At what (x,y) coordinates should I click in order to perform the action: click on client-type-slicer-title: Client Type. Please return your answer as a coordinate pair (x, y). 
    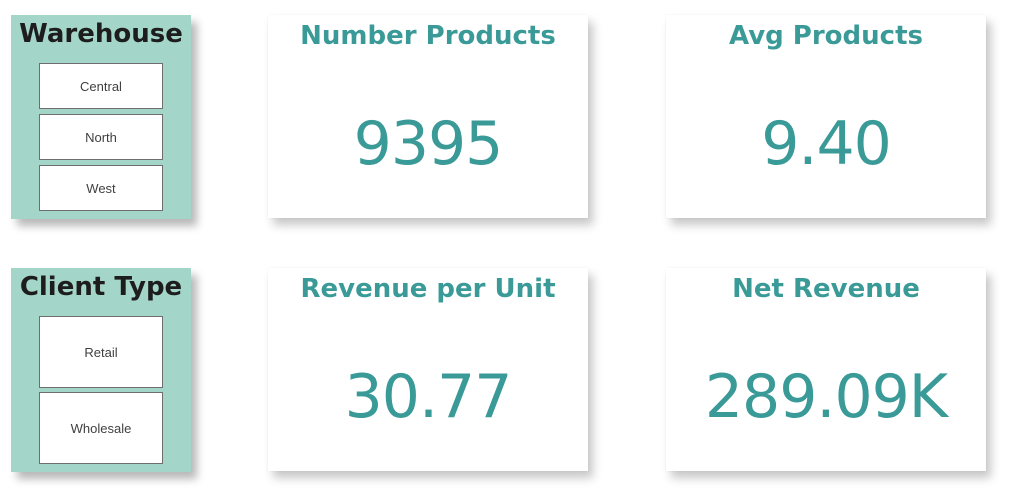
    Looking at the image, I should click on (101, 287).